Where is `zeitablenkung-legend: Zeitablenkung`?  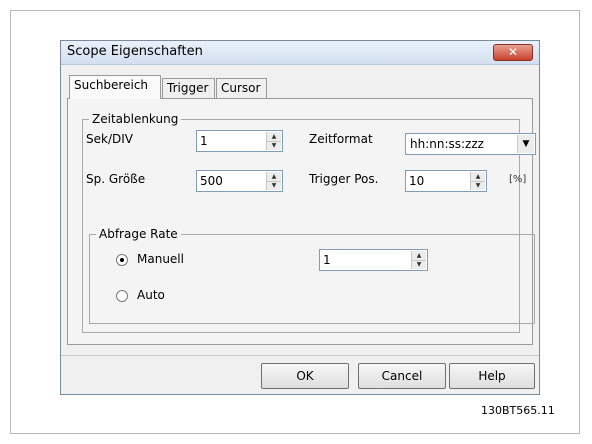
zeitablenkung-legend: Zeitablenkung is located at coordinates (135, 119).